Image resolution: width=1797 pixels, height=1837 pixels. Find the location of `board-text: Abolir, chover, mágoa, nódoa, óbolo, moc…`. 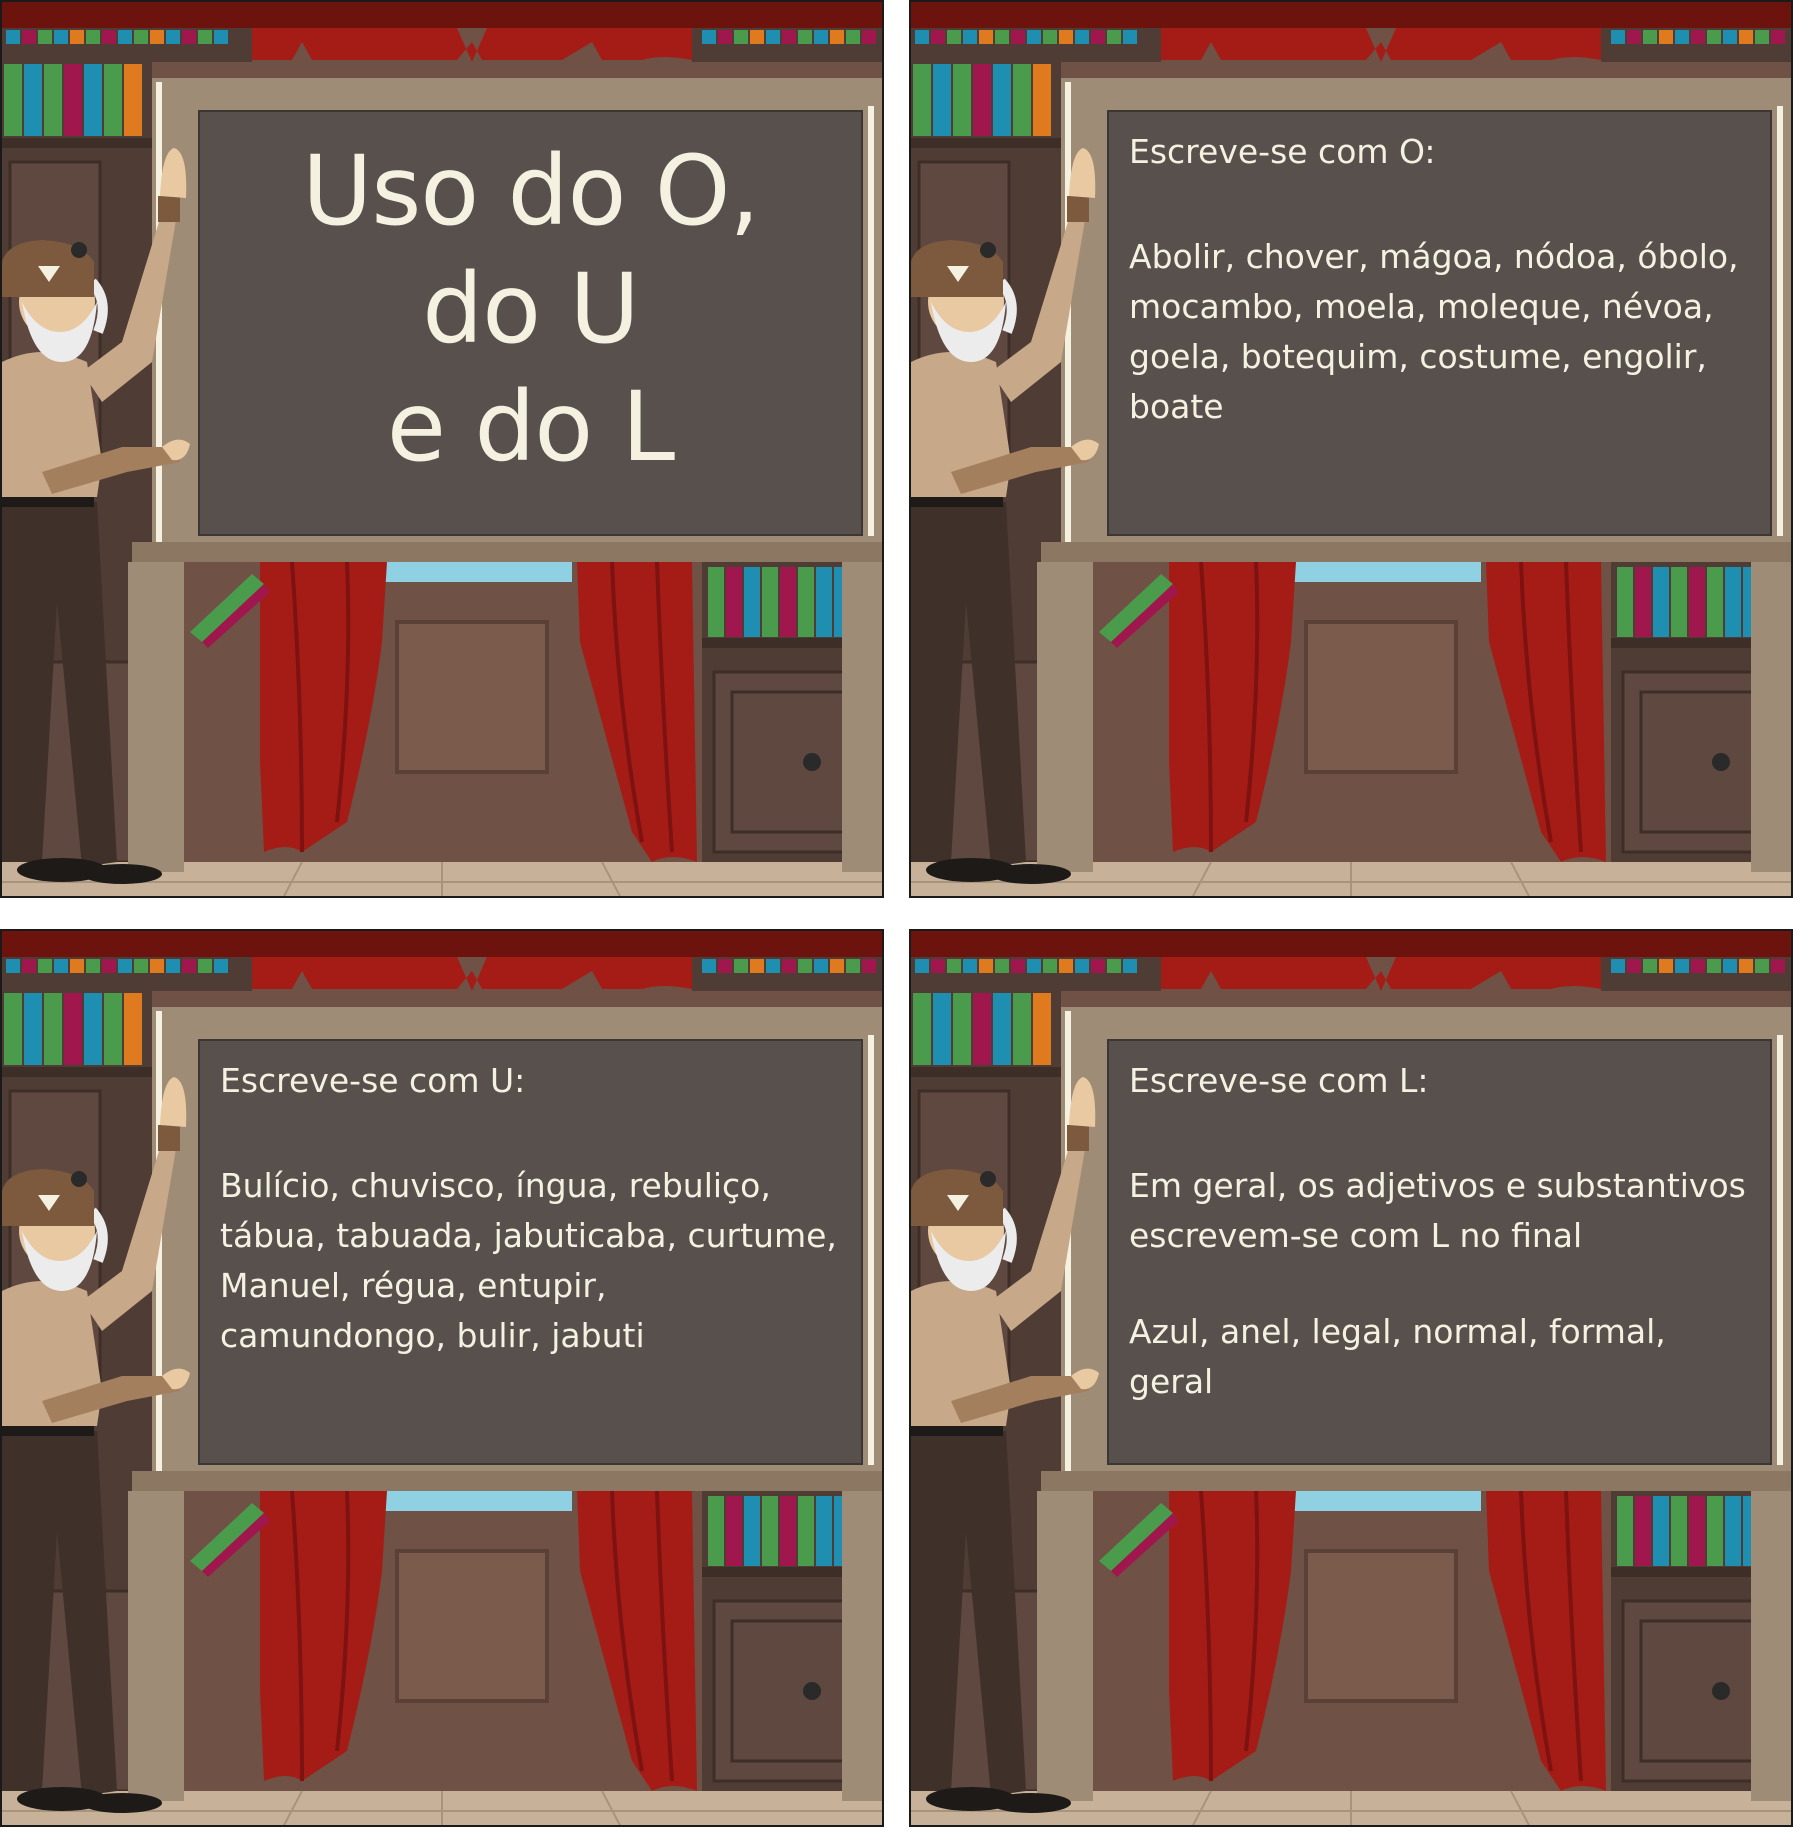

board-text: Abolir, chover, mágoa, nódoa, óbolo, moc… is located at coordinates (1434, 331).